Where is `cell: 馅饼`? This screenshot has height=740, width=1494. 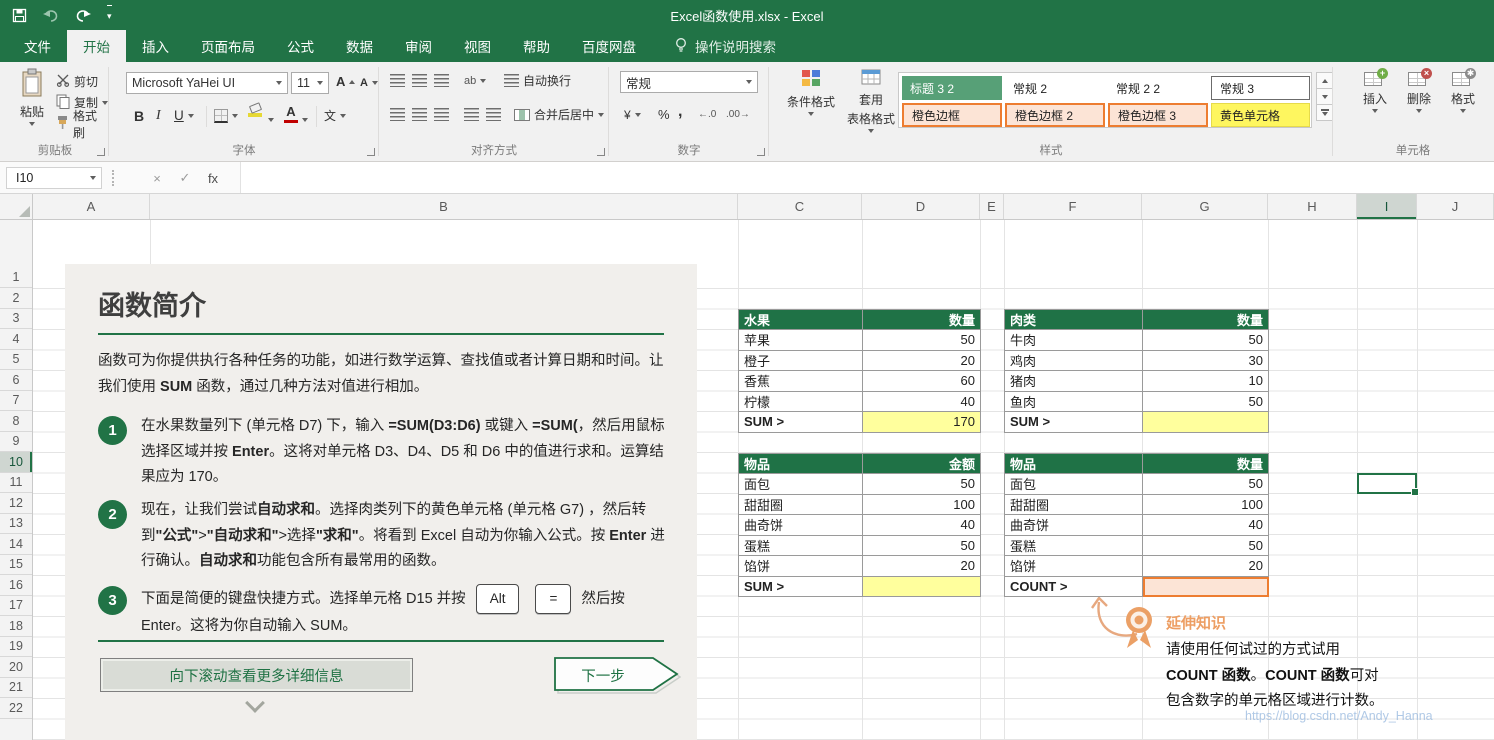 cell: 馅饼 is located at coordinates (801, 566).